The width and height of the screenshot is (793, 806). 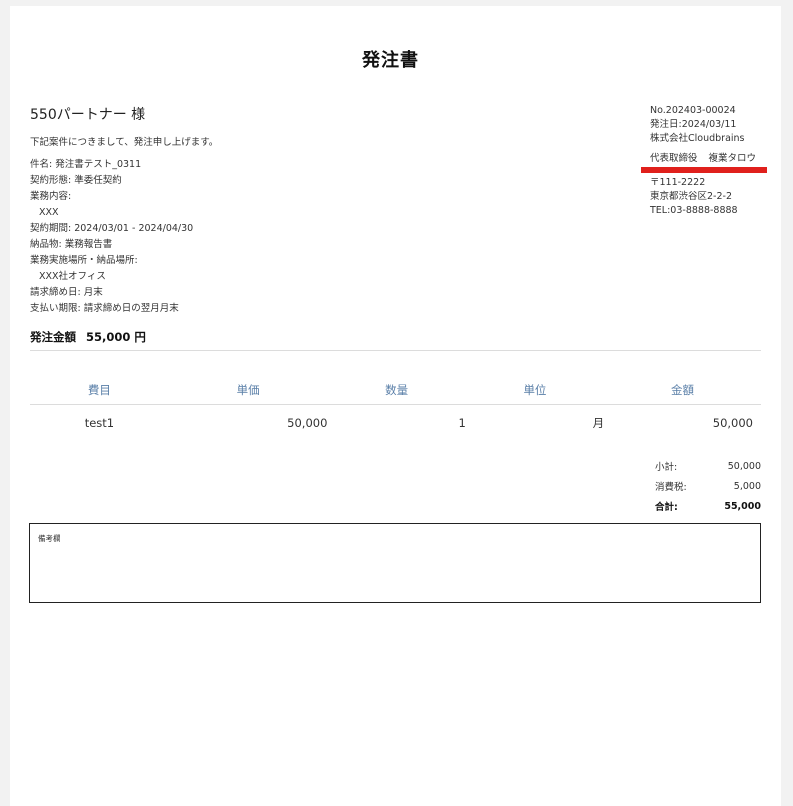 I want to click on order-amount-value: 55,000 円, so click(x=116, y=337).